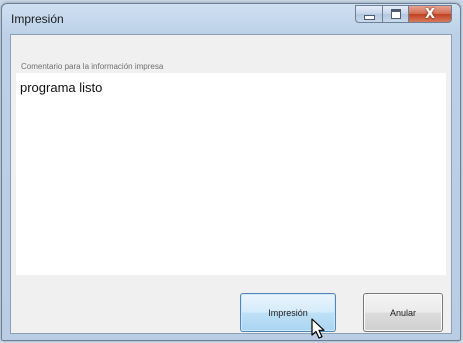 Image resolution: width=463 pixels, height=343 pixels. Describe the element at coordinates (288, 312) in the screenshot. I see `print-button-label: Impresión` at that location.